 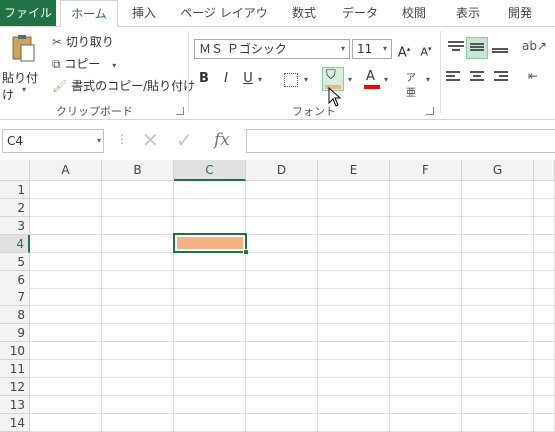 What do you see at coordinates (24, 66) in the screenshot?
I see `paste-button: 貼り付け ▾` at bounding box center [24, 66].